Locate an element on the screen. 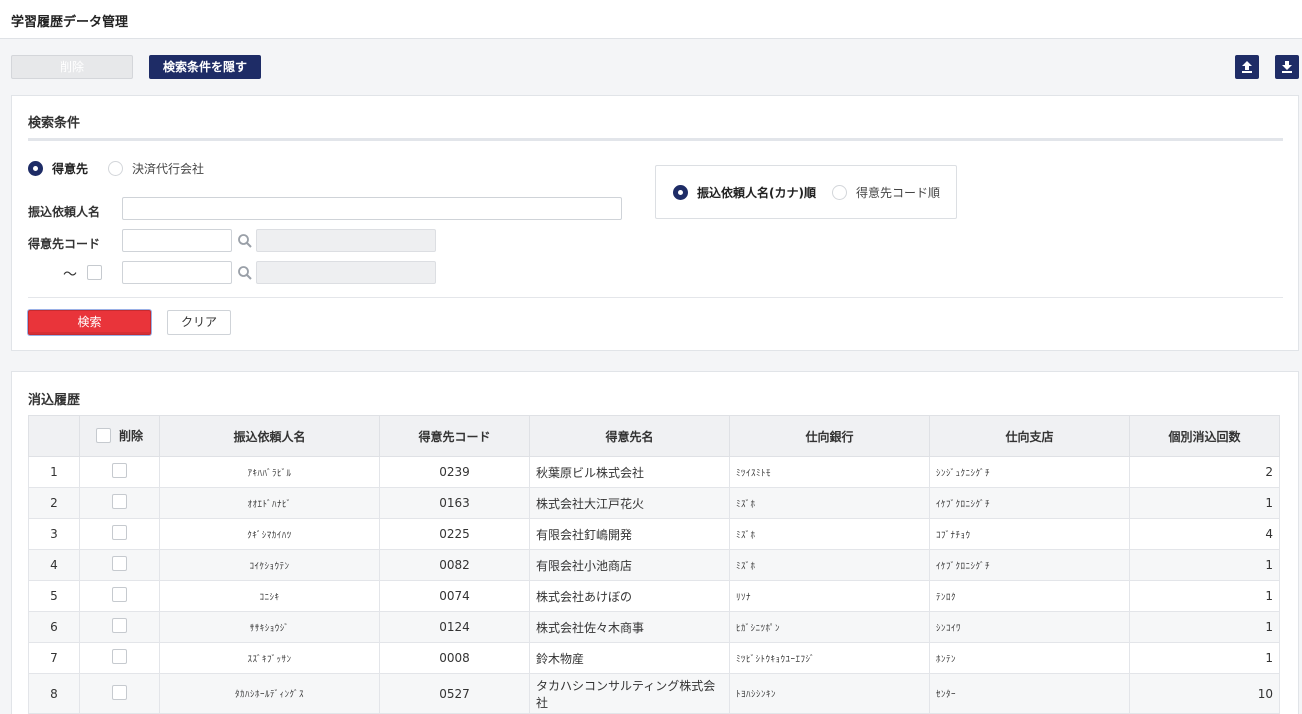  row-number: 7 is located at coordinates (54, 658).